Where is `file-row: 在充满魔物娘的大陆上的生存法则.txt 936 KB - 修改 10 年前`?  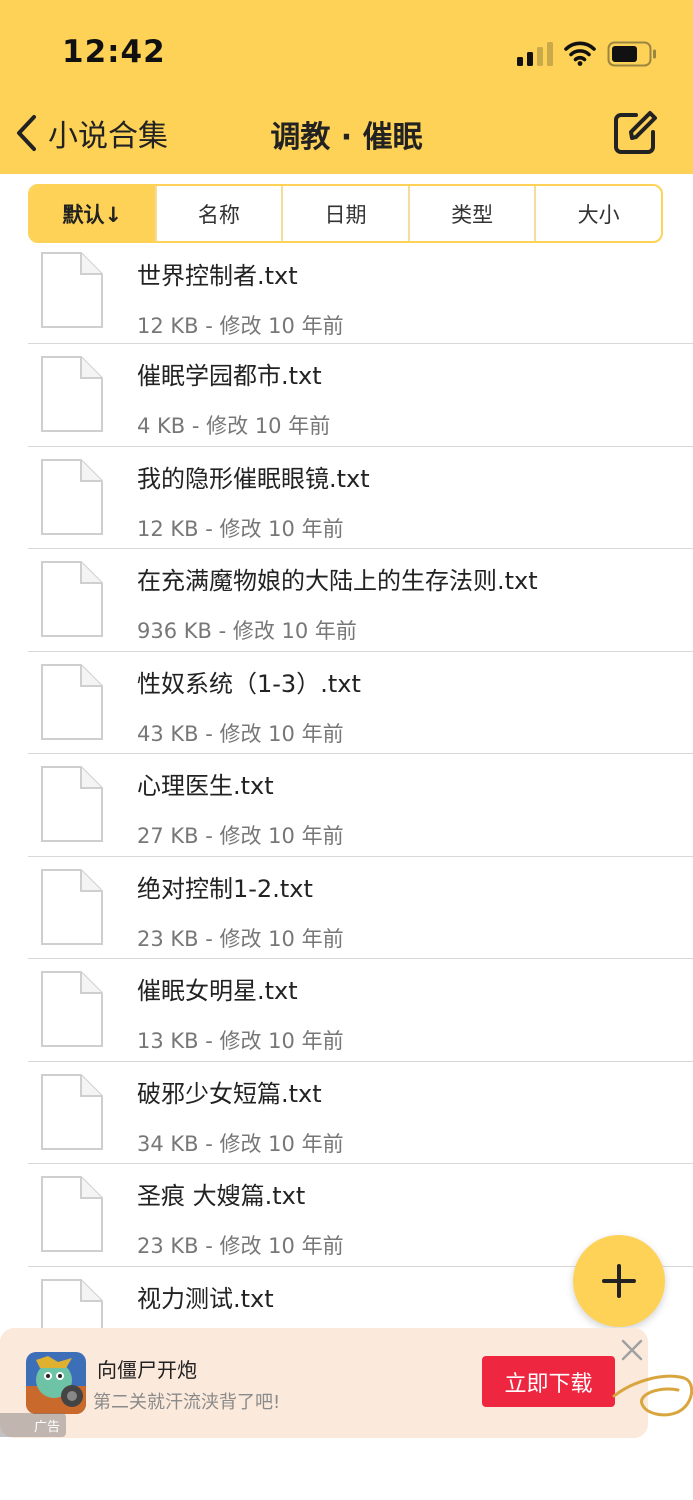
file-row: 在充满魔物娘的大陆上的生存法则.txt 936 KB - 修改 10 年前 is located at coordinates (360, 600).